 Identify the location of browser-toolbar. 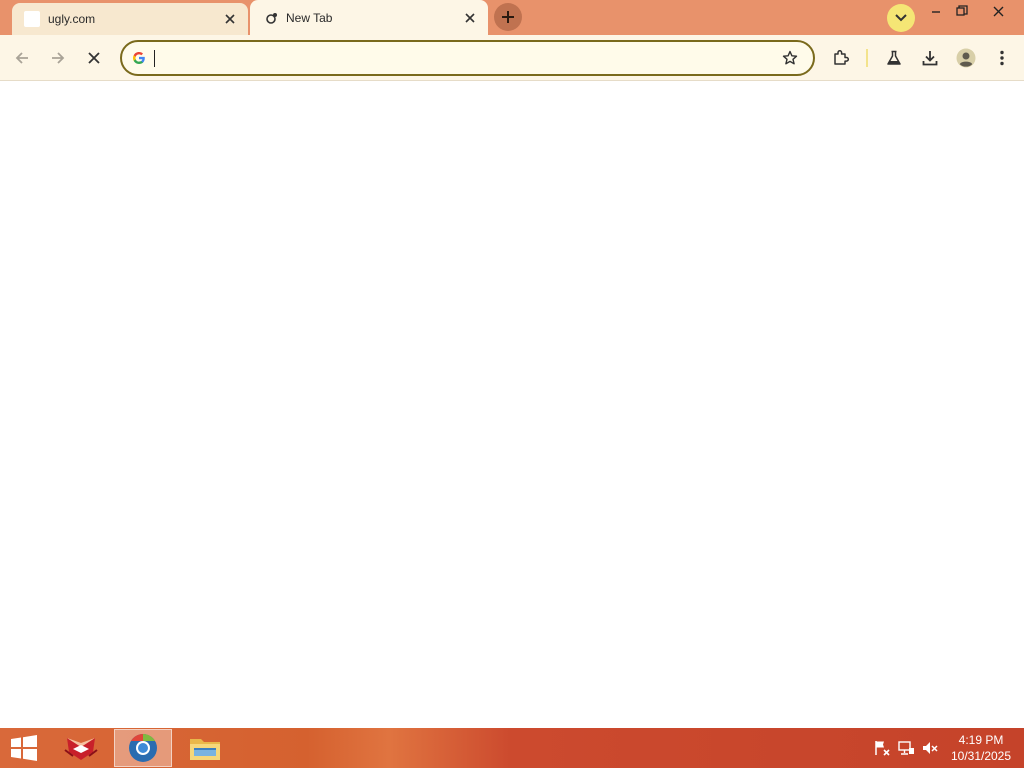
(512, 58).